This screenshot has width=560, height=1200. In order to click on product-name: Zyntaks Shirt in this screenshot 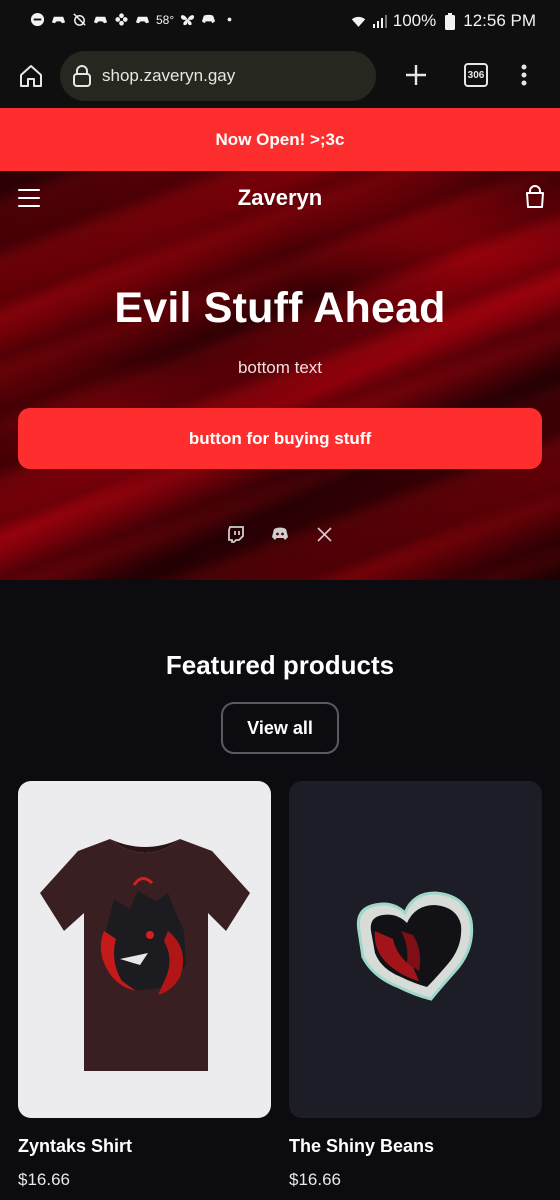, I will do `click(75, 1146)`.